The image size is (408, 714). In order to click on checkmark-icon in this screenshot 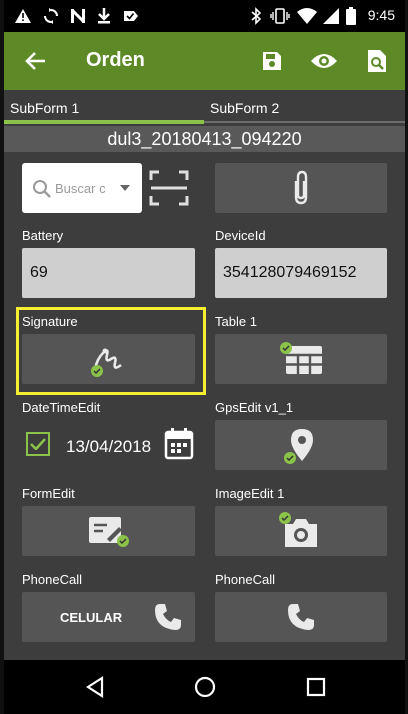, I will do `click(38, 444)`.